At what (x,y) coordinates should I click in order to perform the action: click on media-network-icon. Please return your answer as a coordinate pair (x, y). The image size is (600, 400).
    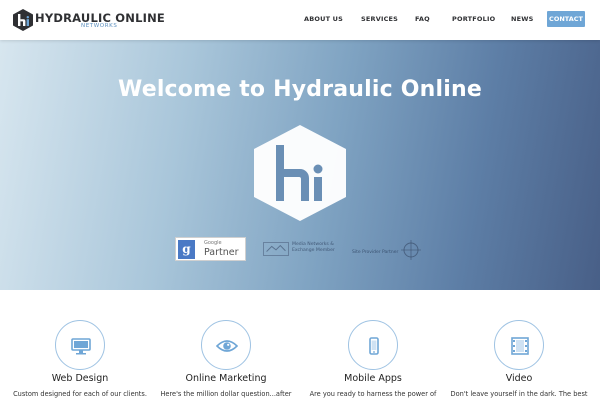
    Looking at the image, I should click on (276, 249).